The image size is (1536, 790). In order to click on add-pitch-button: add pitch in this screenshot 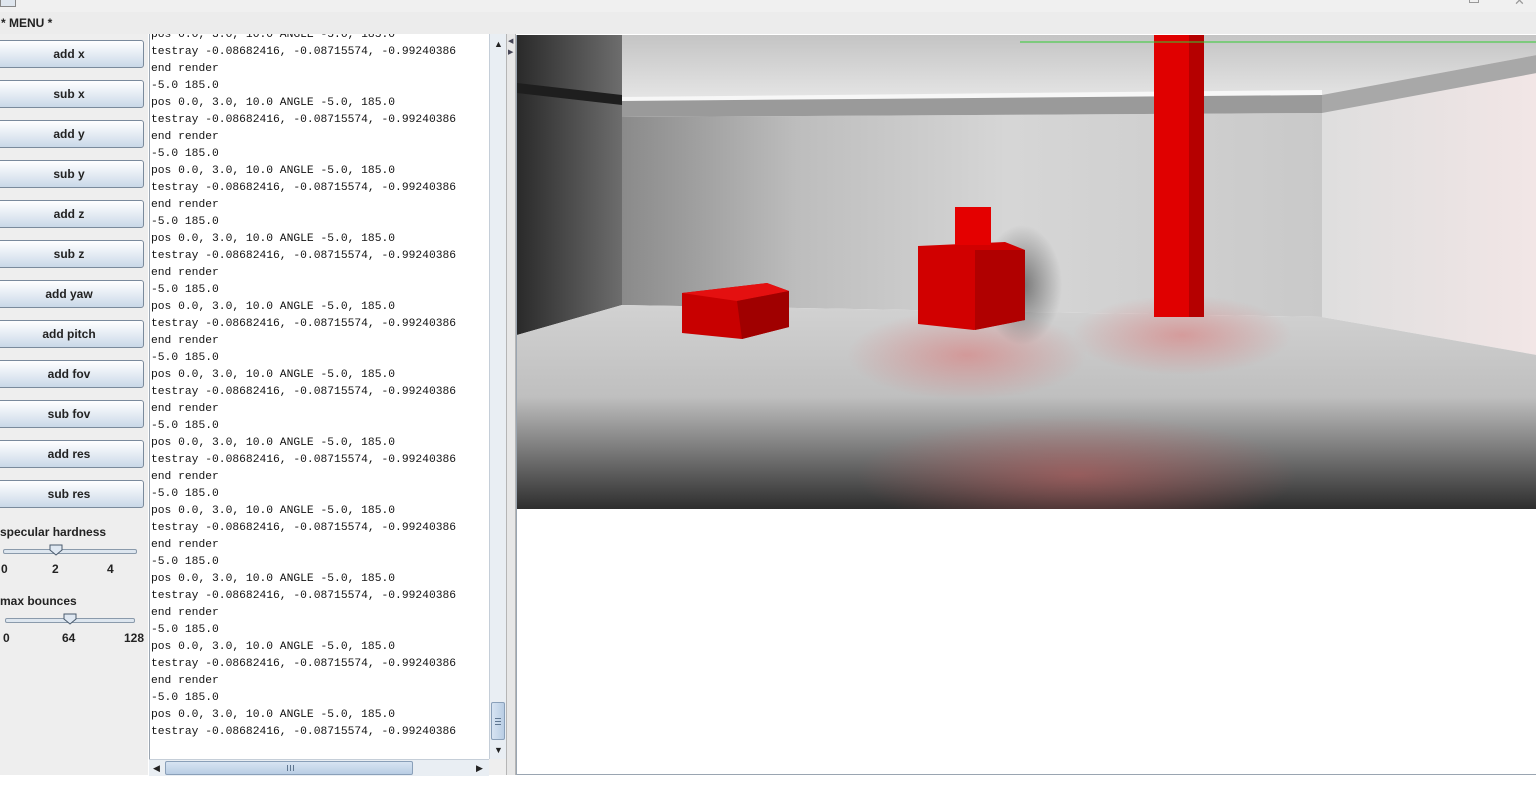, I will do `click(72, 334)`.